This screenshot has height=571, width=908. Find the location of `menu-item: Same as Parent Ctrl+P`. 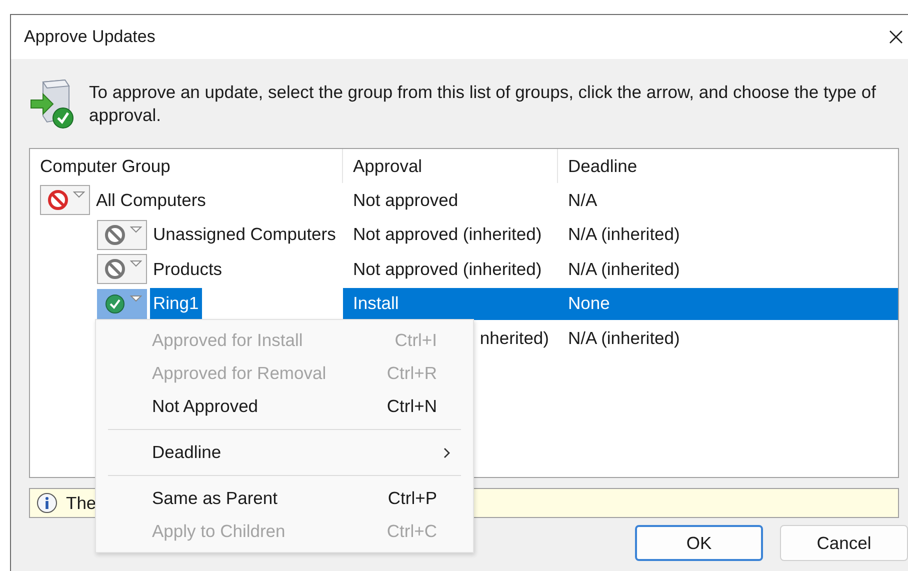

menu-item: Same as Parent Ctrl+P is located at coordinates (284, 498).